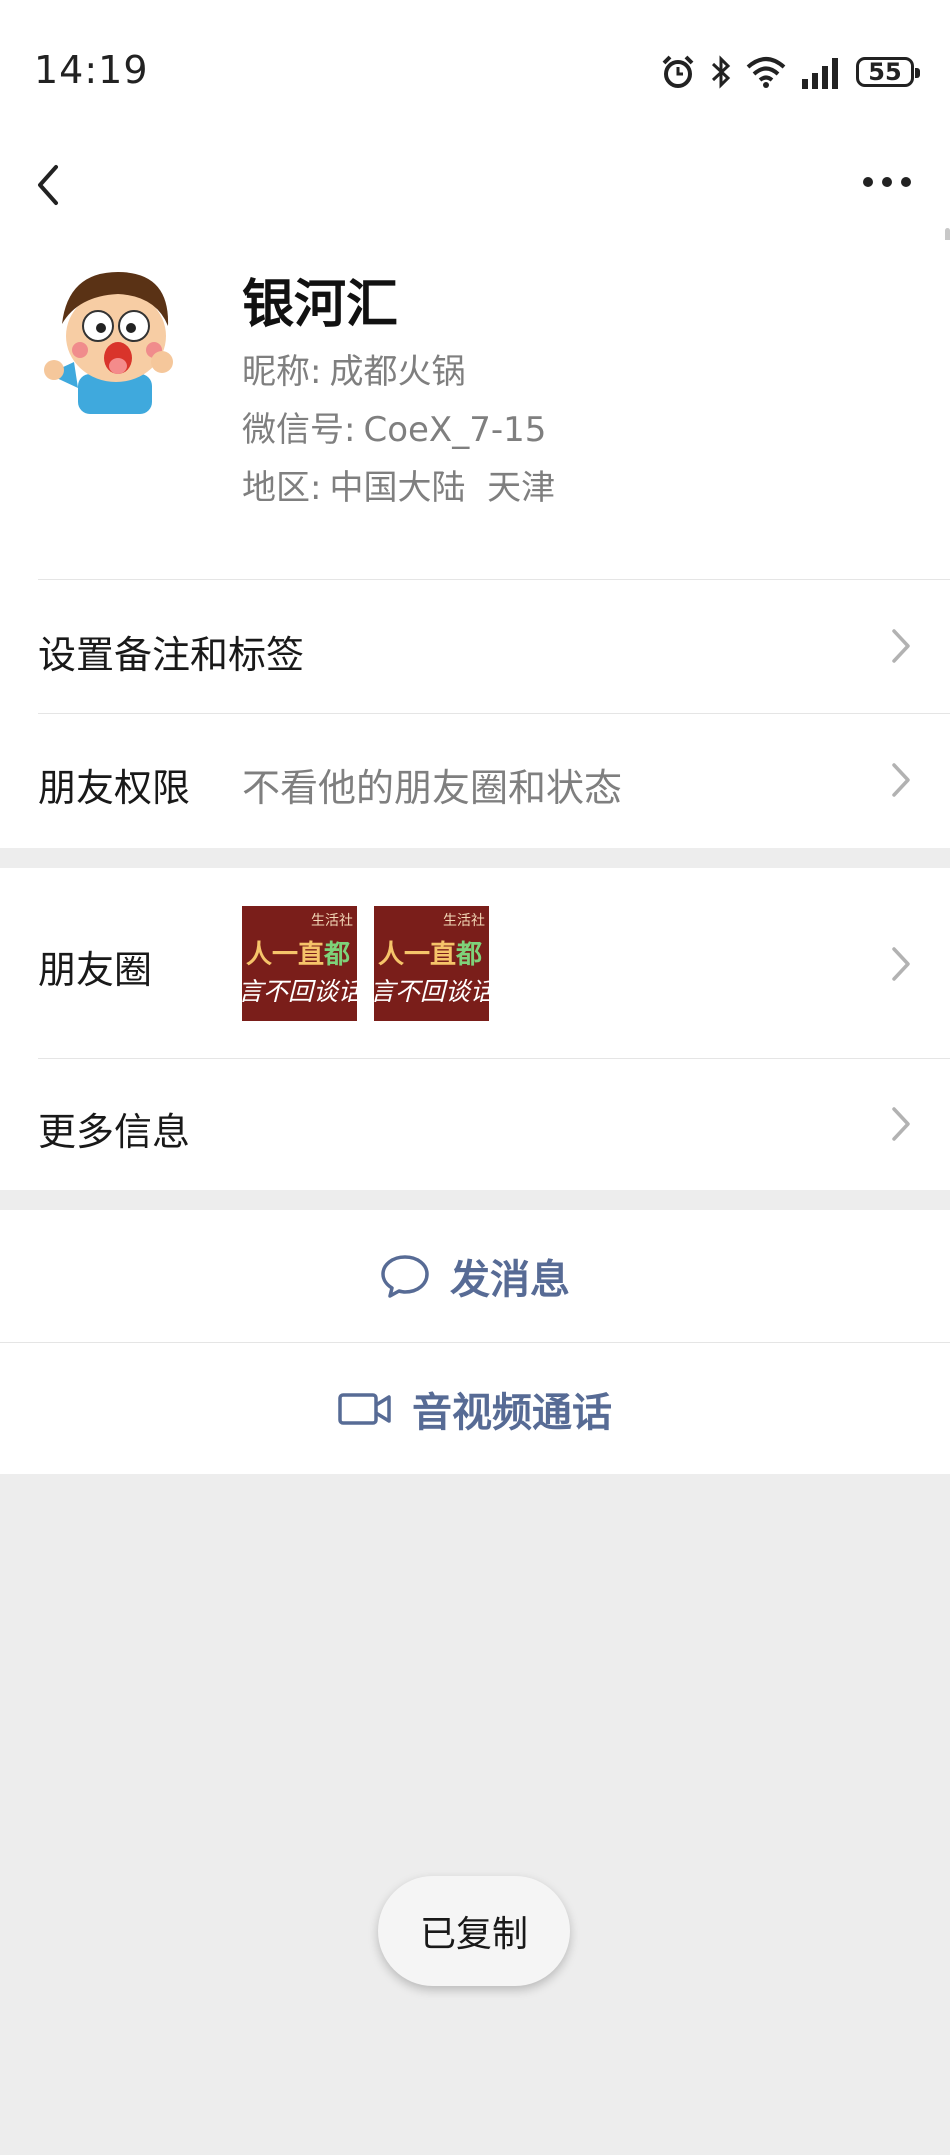  I want to click on region-value: 中国大陆 天津, so click(442, 488).